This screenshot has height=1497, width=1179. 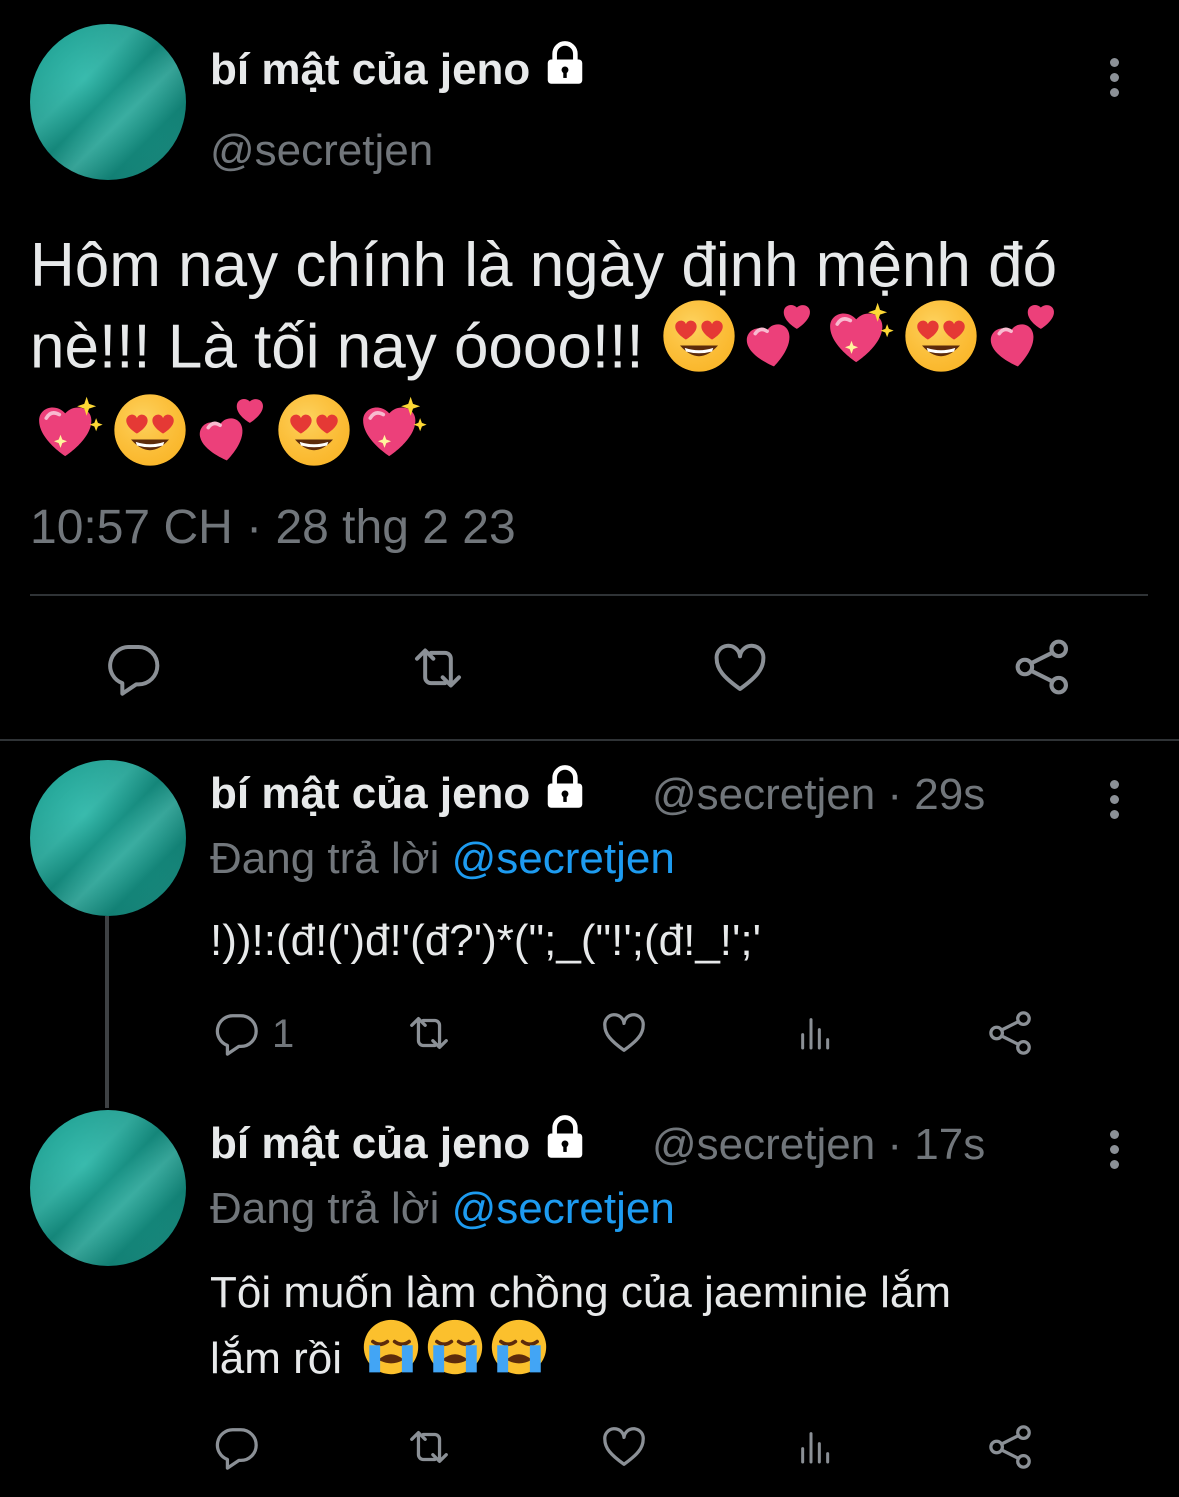 What do you see at coordinates (321, 151) in the screenshot?
I see `handle: @secretjen` at bounding box center [321, 151].